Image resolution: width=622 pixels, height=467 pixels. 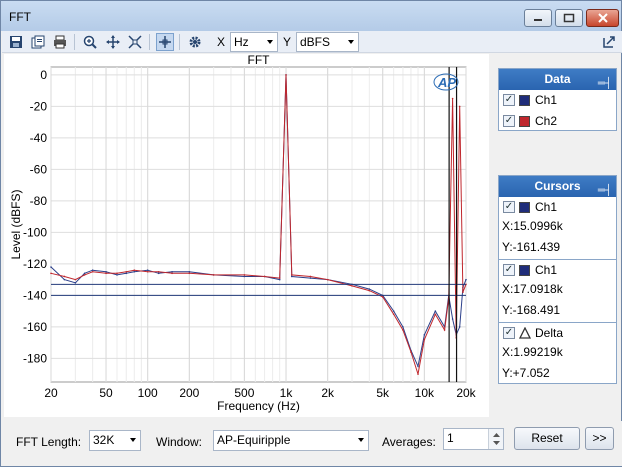 I want to click on window-select: AP-Equiripple, so click(x=291, y=440).